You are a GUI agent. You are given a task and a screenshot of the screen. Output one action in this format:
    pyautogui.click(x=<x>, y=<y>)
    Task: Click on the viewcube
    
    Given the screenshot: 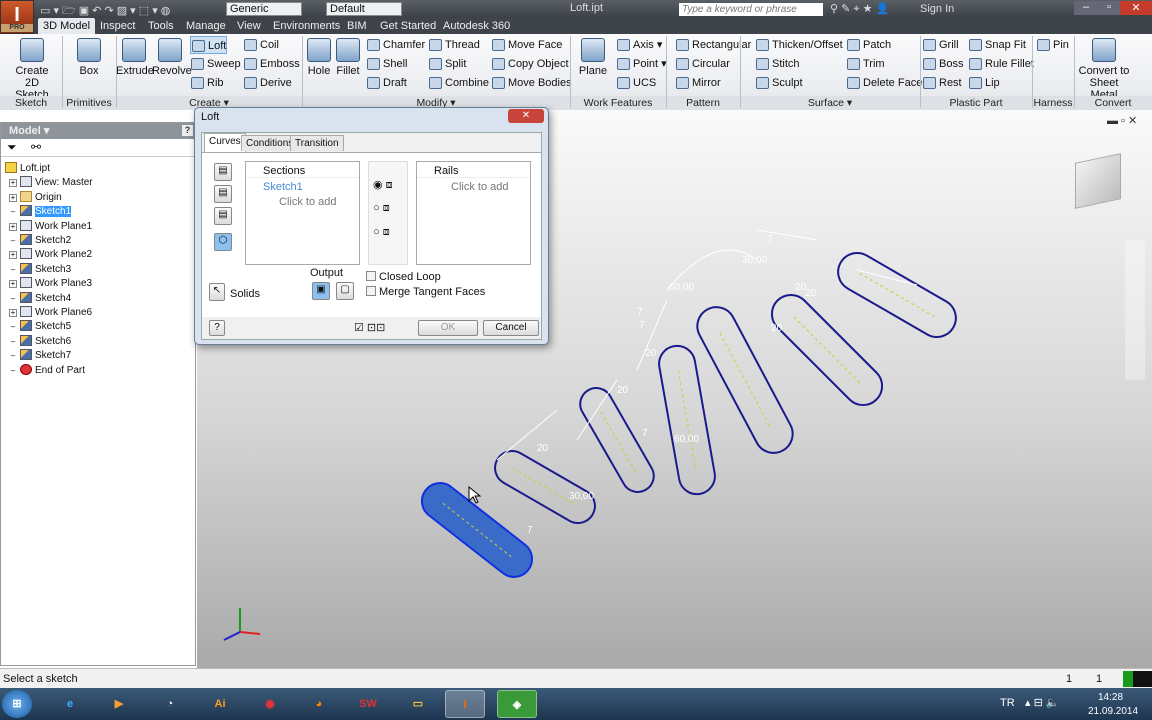 What is the action you would take?
    pyautogui.click(x=1099, y=180)
    